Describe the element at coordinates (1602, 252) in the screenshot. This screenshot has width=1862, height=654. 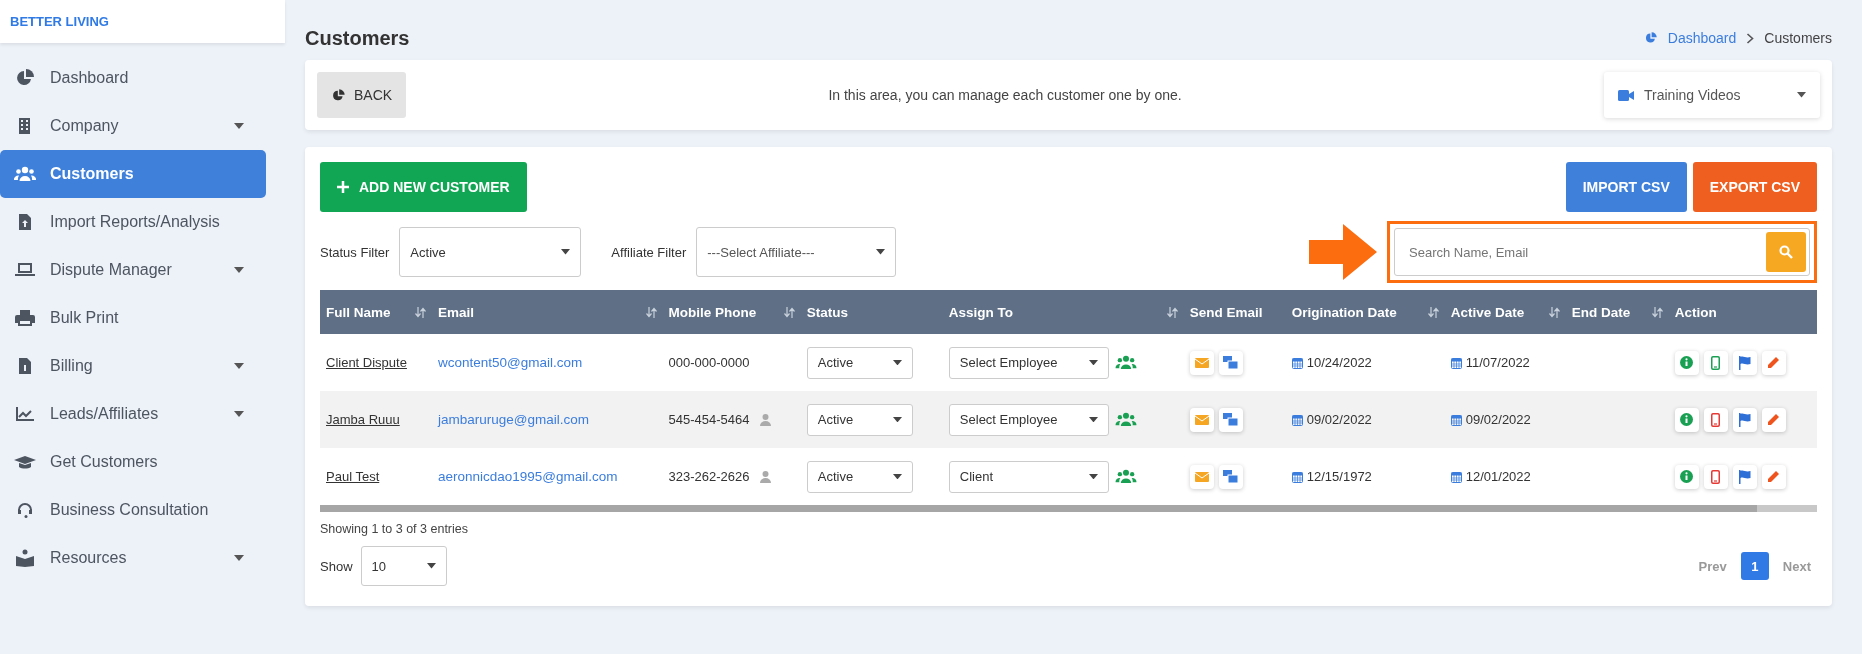
I see `search-field: Search Name, Email` at that location.